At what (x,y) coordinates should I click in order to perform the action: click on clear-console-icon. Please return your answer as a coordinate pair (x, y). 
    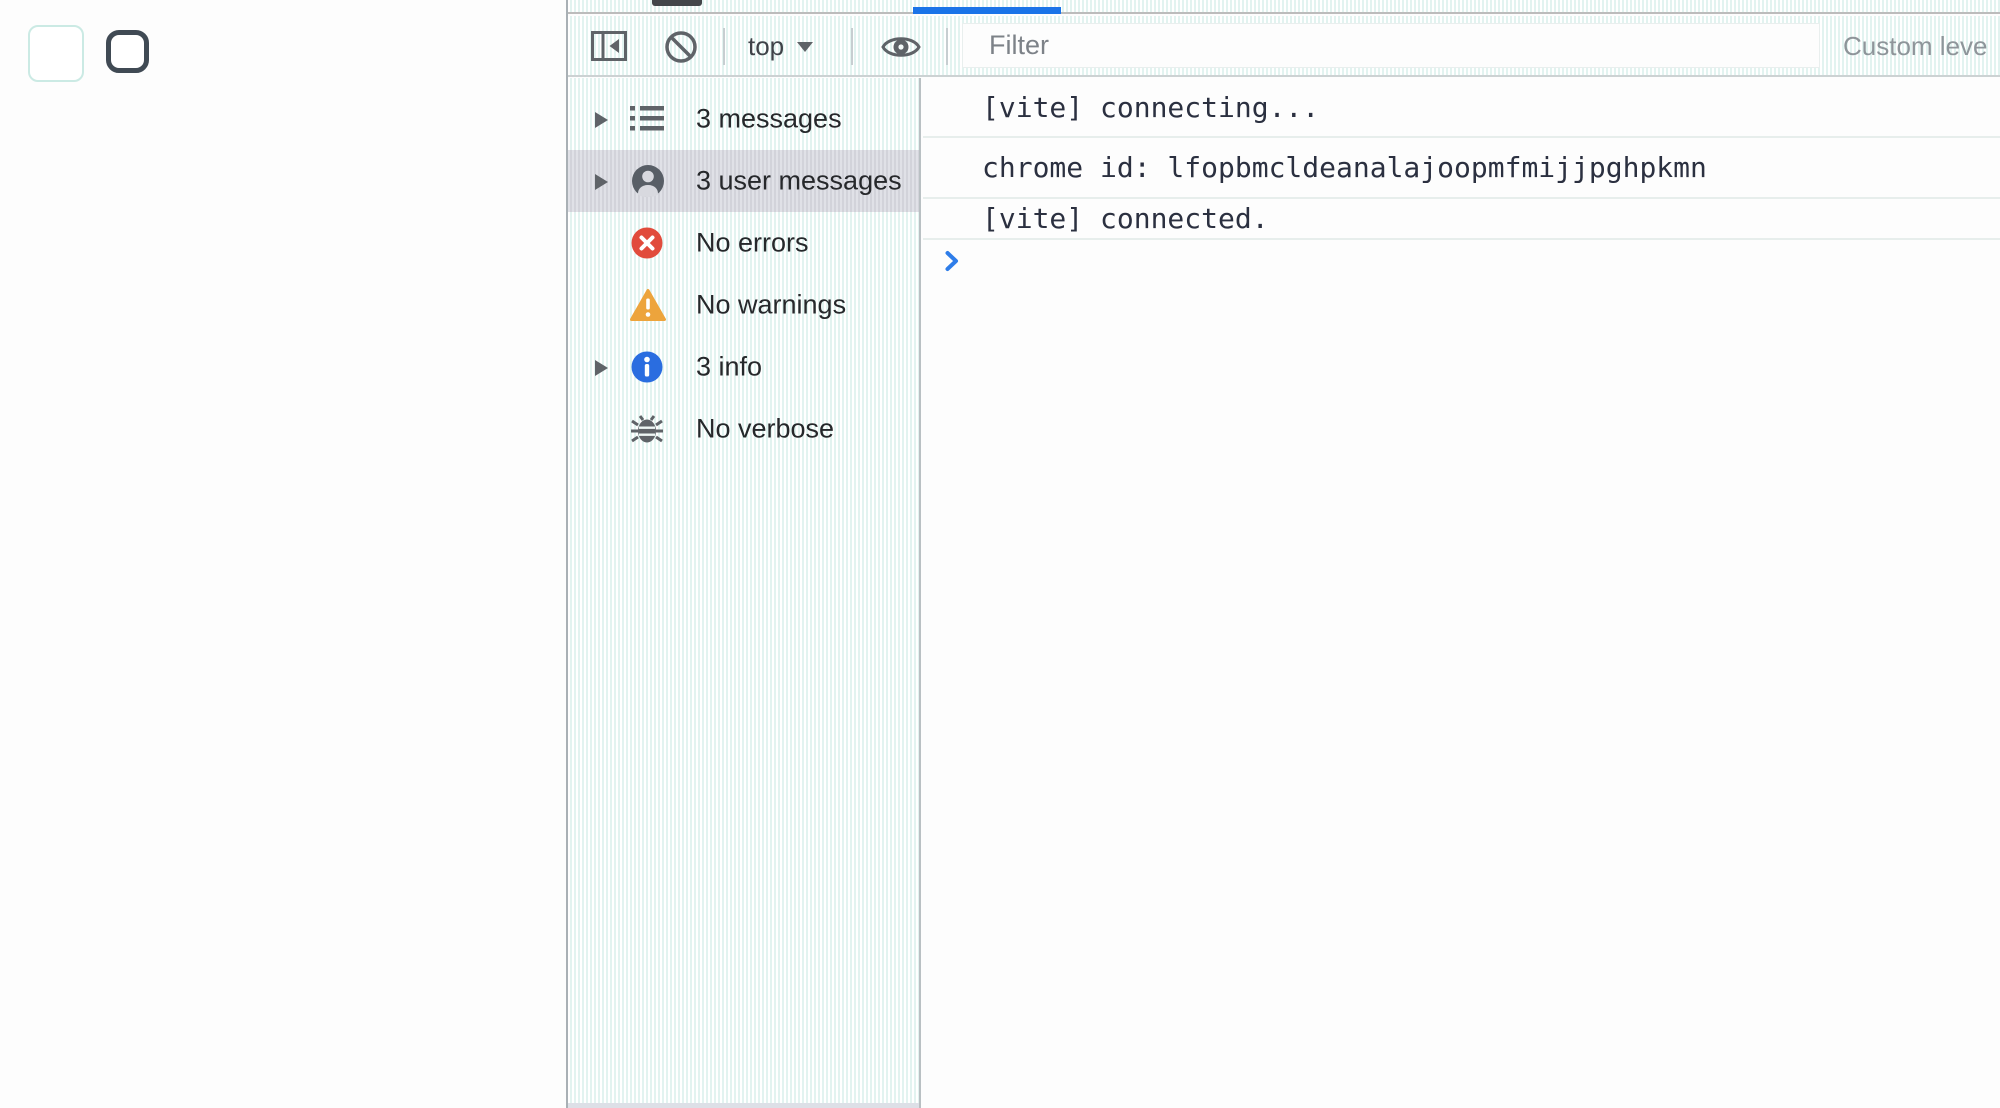
    Looking at the image, I should click on (681, 49).